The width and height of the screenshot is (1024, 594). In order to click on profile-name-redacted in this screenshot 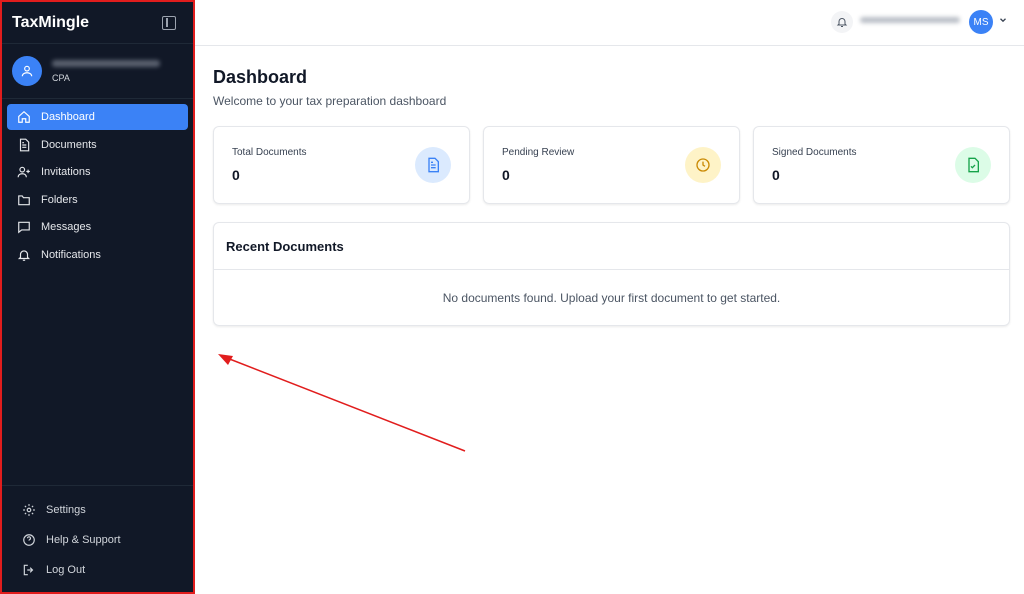, I will do `click(106, 63)`.